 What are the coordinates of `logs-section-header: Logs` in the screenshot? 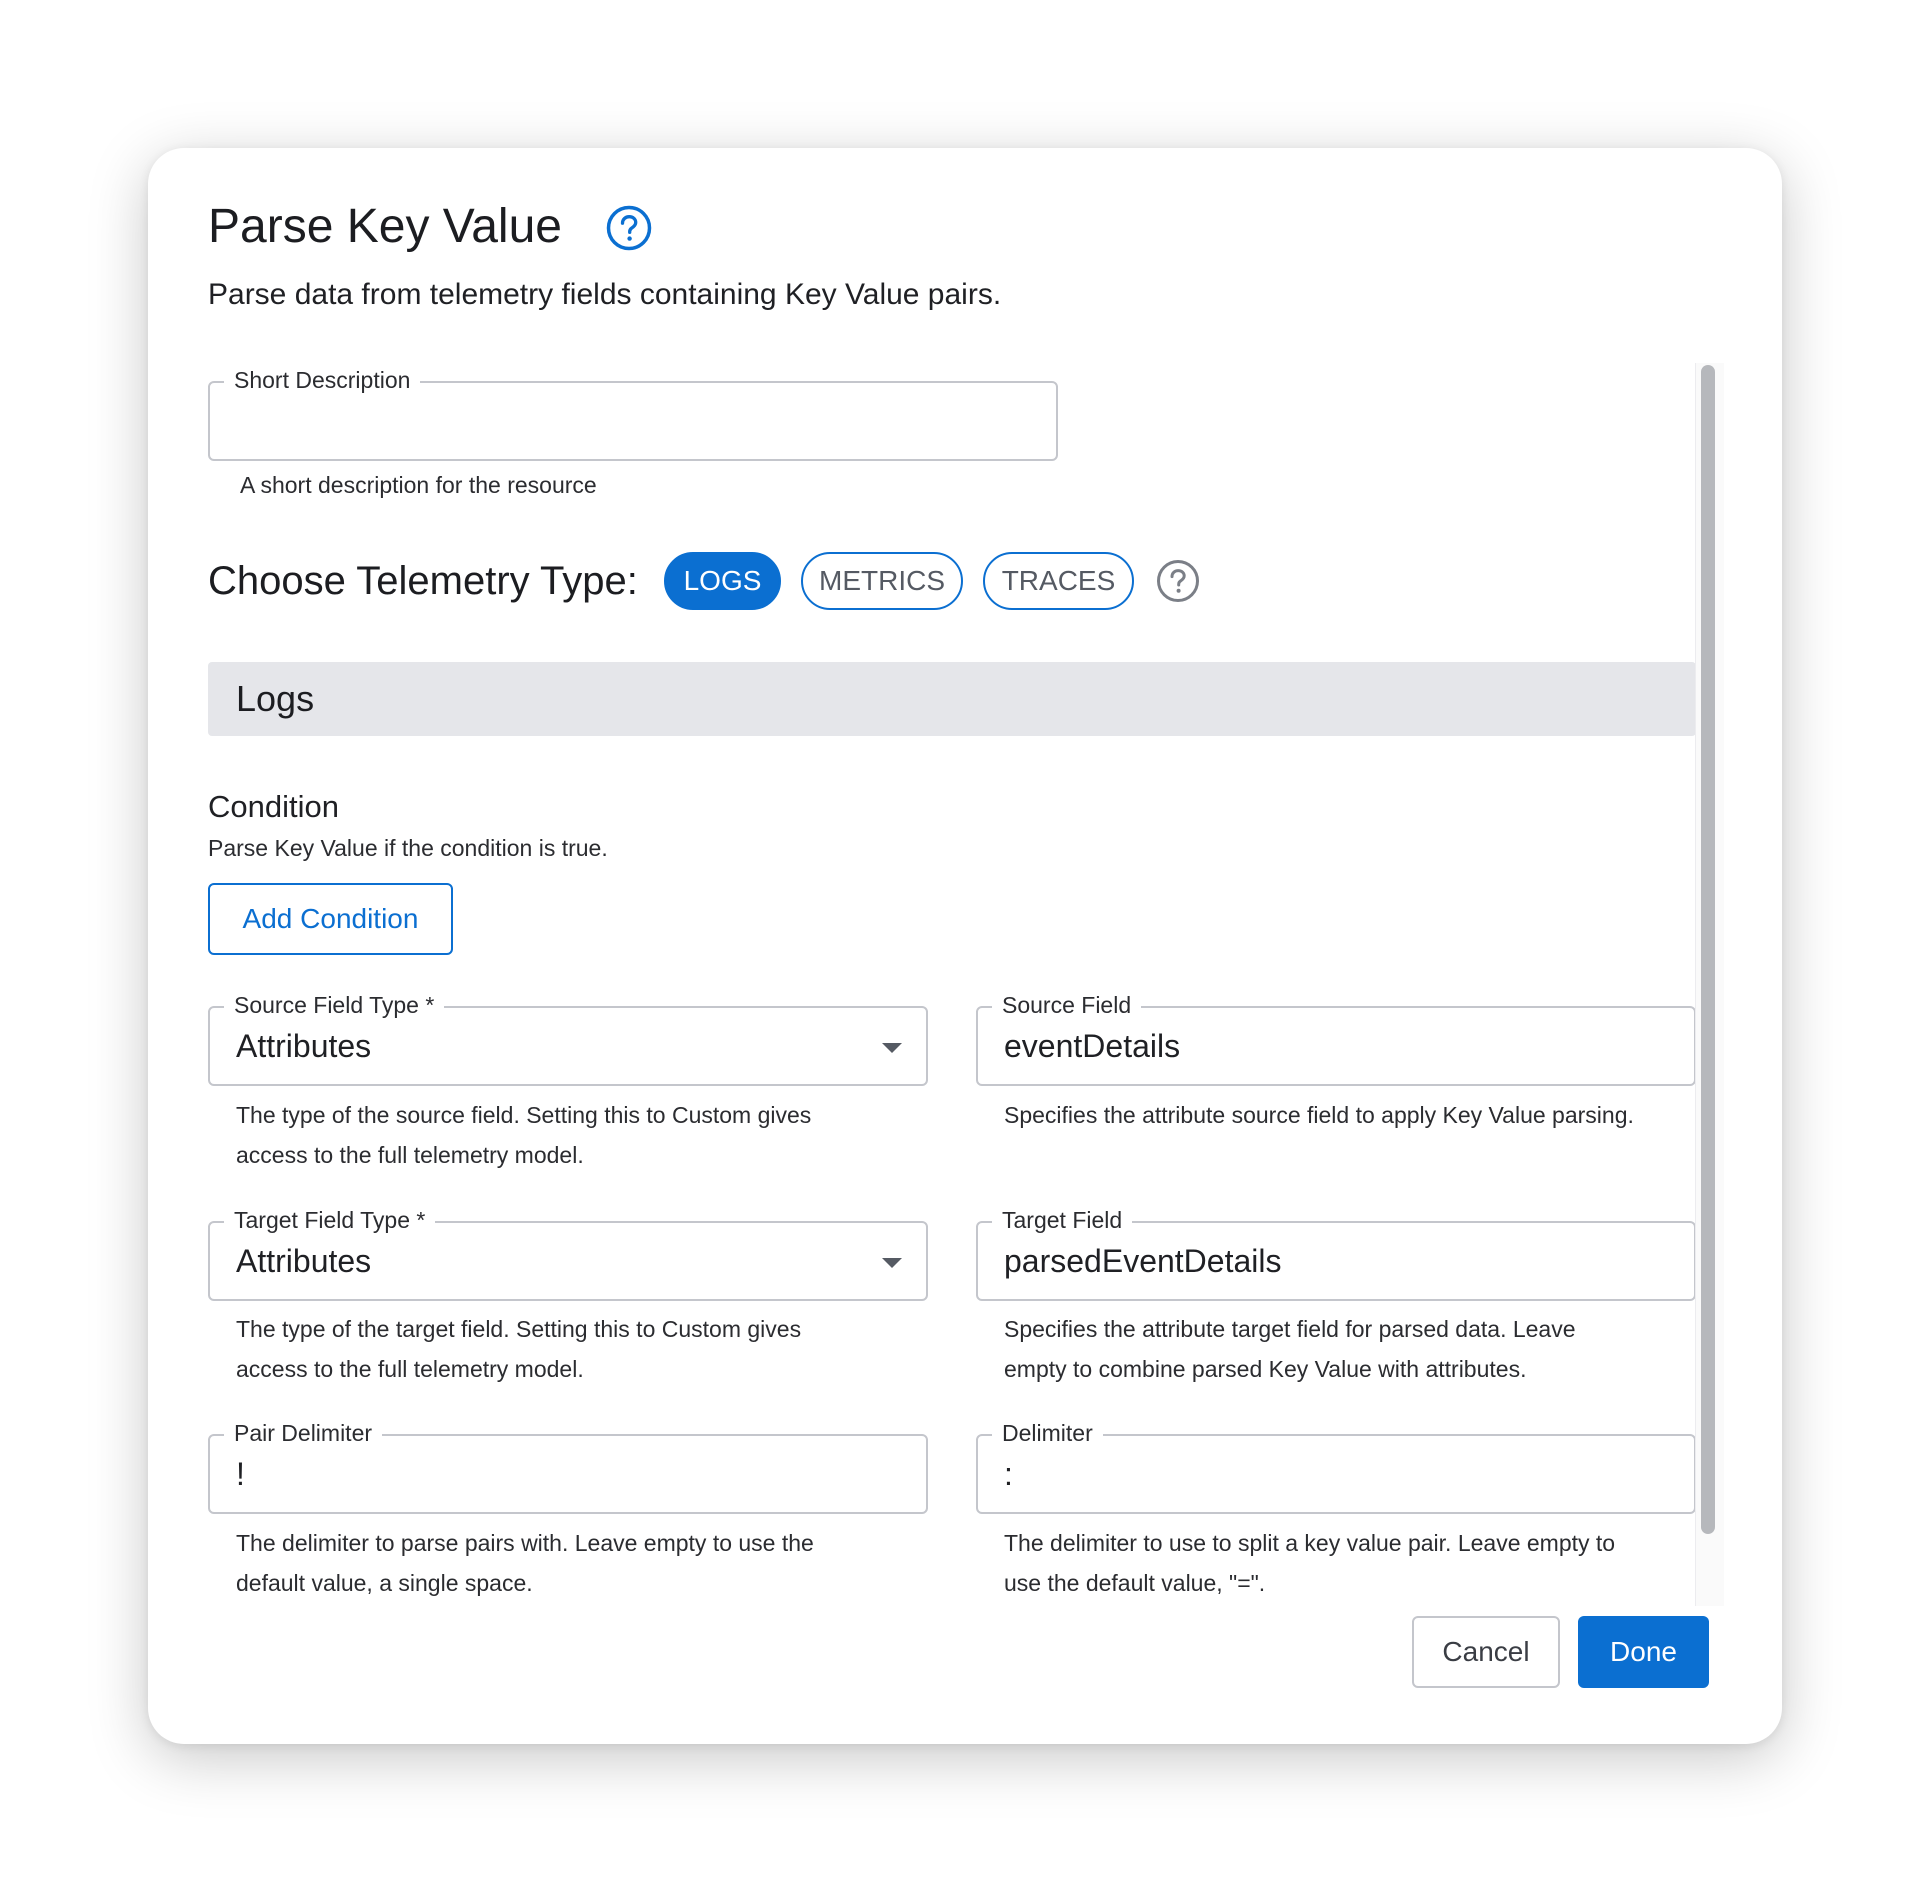 It's located at (952, 699).